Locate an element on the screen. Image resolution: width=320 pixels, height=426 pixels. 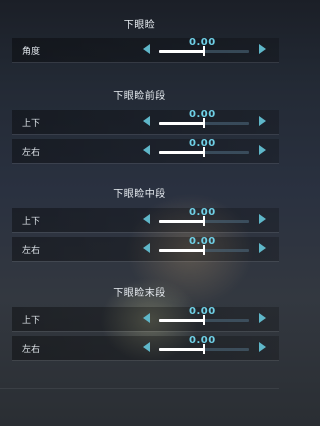
section-title-lower-eyelid: 下眼睑 is located at coordinates (139, 25).